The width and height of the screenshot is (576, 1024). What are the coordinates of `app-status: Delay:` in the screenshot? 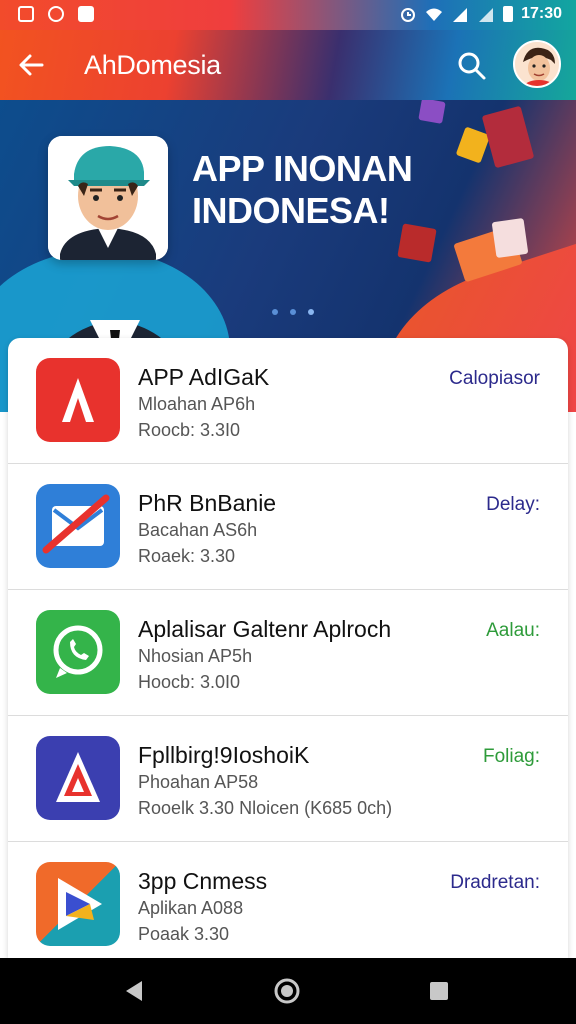 It's located at (513, 505).